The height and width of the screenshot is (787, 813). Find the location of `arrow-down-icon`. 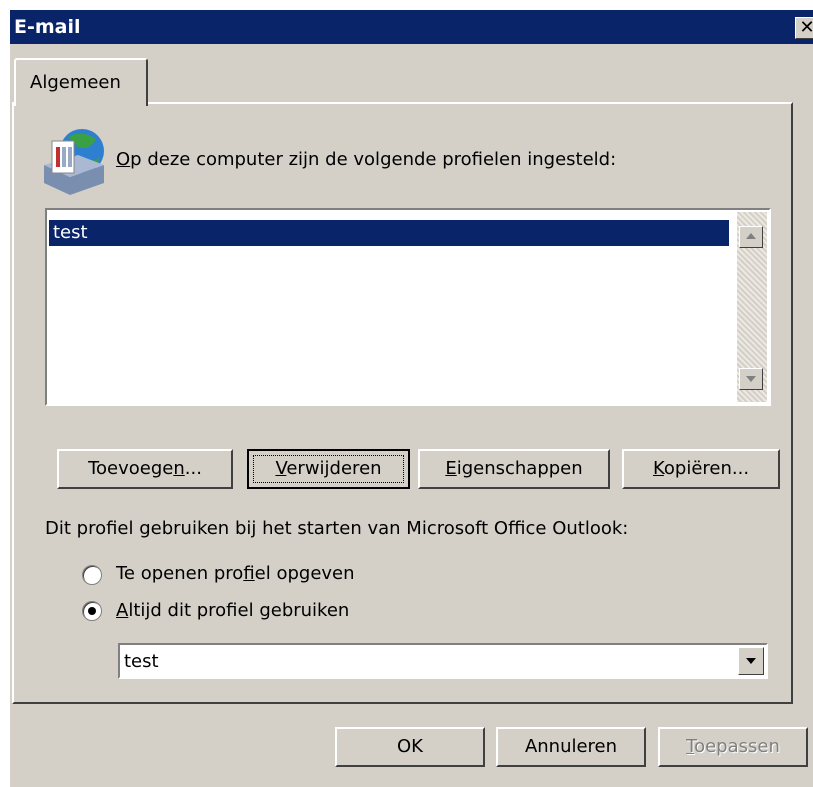

arrow-down-icon is located at coordinates (751, 379).